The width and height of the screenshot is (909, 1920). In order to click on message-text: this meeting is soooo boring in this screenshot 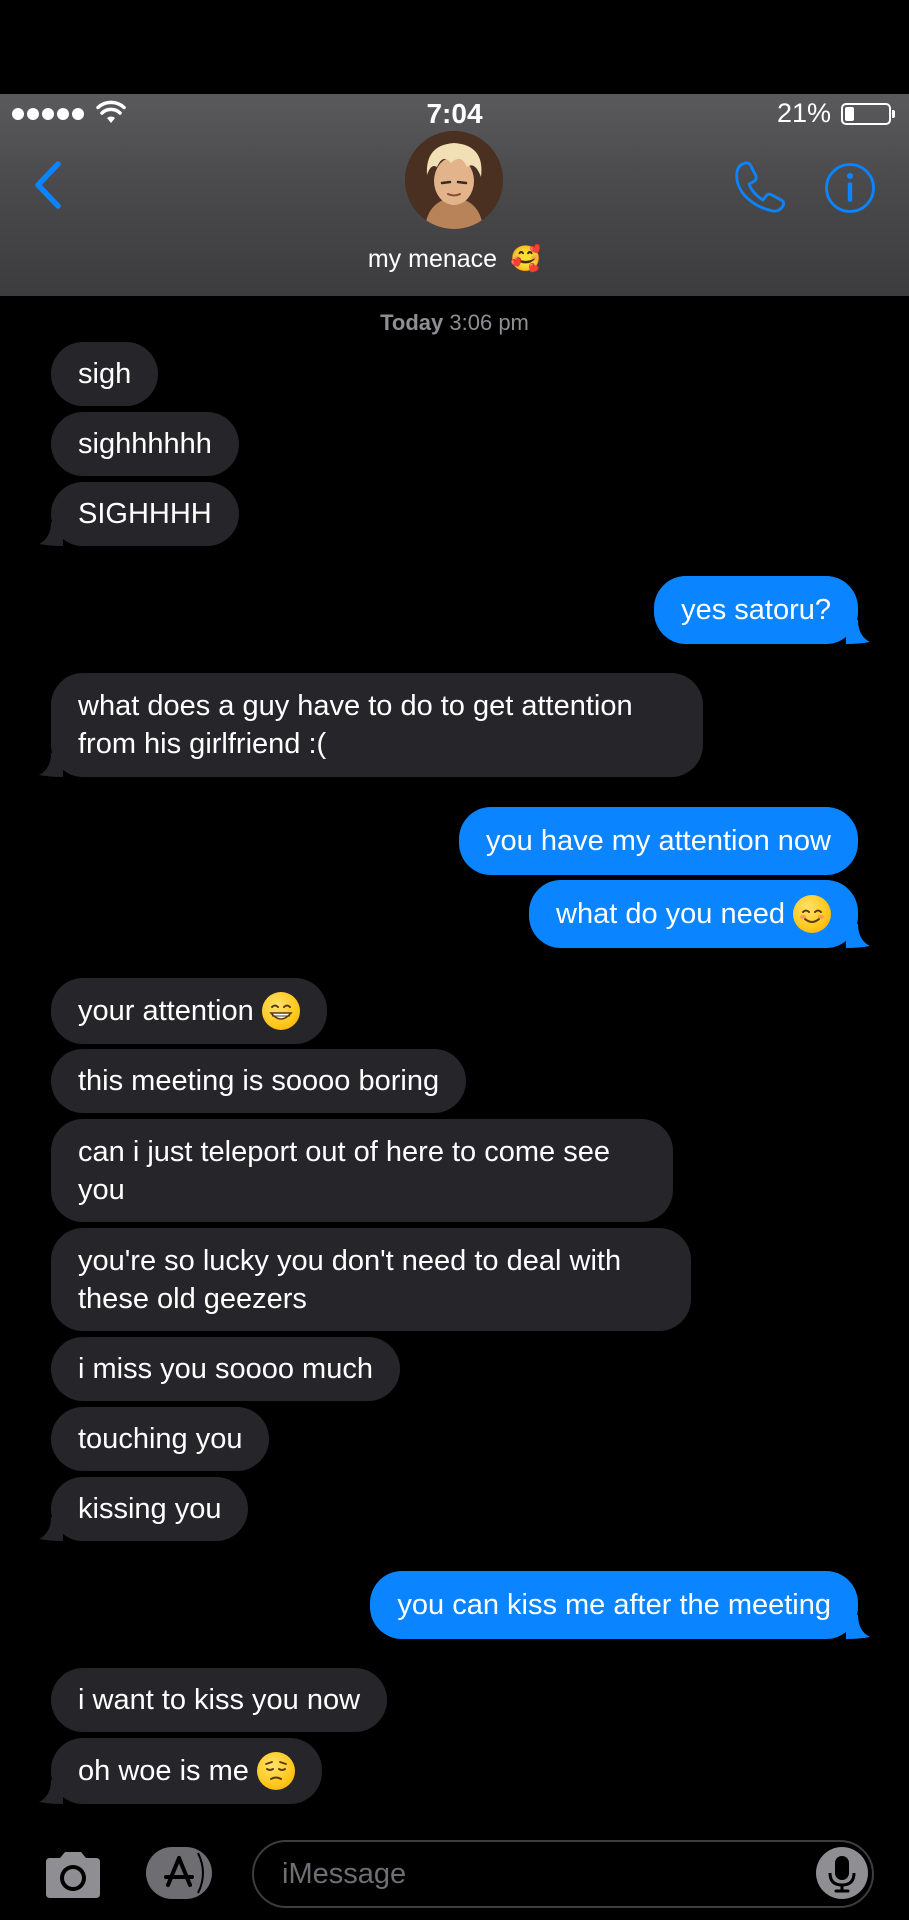, I will do `click(259, 1081)`.